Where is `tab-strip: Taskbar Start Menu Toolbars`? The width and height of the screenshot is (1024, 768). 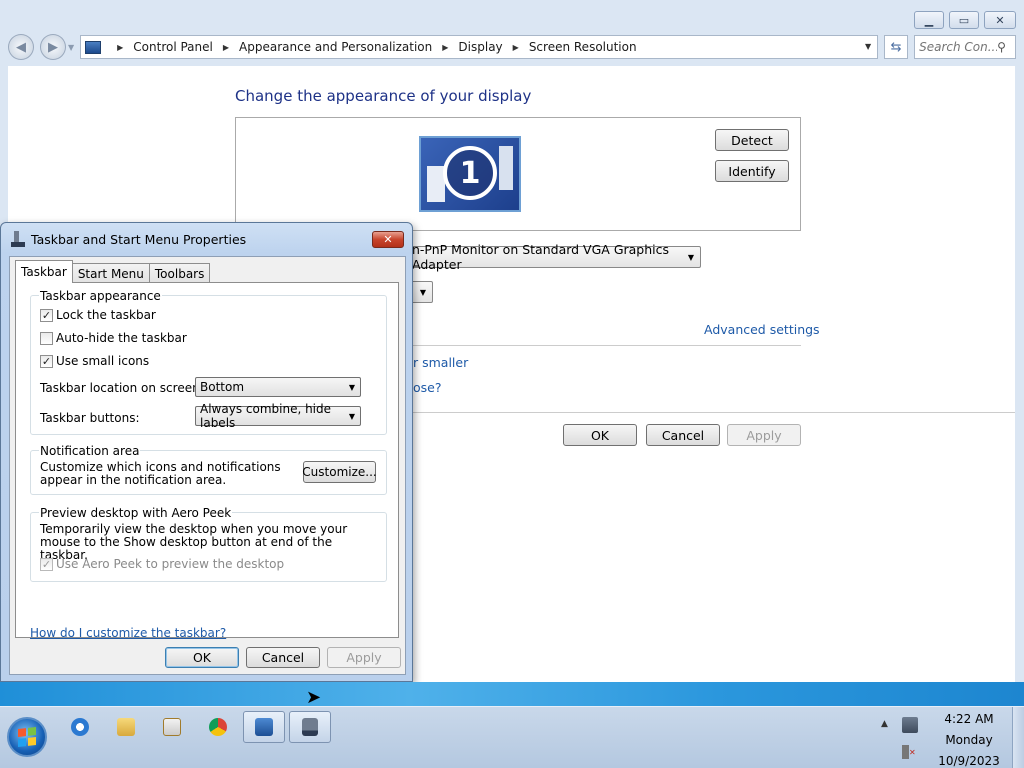
tab-strip: Taskbar Start Menu Toolbars is located at coordinates (113, 271).